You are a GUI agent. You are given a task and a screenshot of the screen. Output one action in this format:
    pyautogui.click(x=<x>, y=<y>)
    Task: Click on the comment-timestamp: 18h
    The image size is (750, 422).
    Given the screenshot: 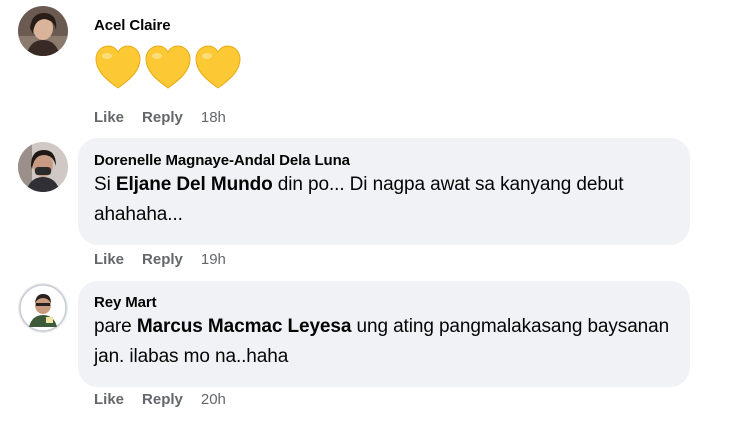 What is the action you would take?
    pyautogui.click(x=213, y=117)
    